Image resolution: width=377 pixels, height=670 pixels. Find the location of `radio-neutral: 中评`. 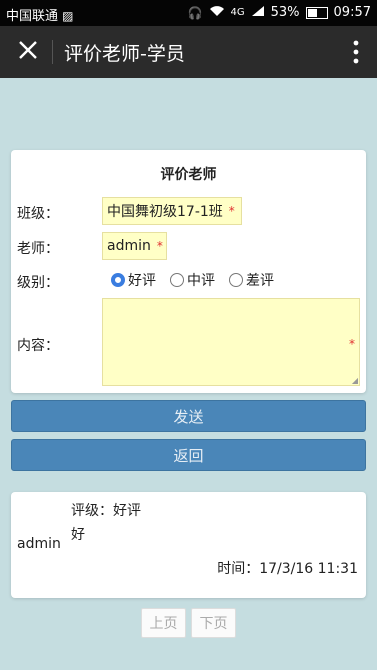

radio-neutral: 中评 is located at coordinates (192, 280).